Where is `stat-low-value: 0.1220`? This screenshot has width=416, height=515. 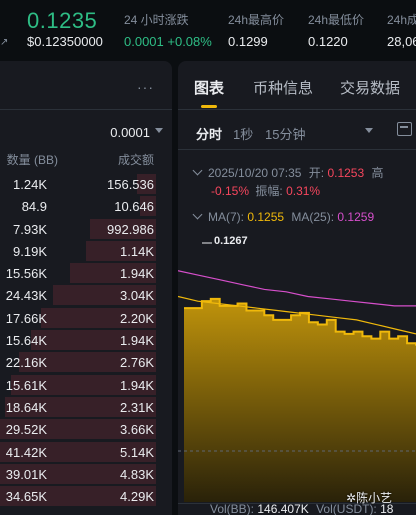 stat-low-value: 0.1220 is located at coordinates (328, 41).